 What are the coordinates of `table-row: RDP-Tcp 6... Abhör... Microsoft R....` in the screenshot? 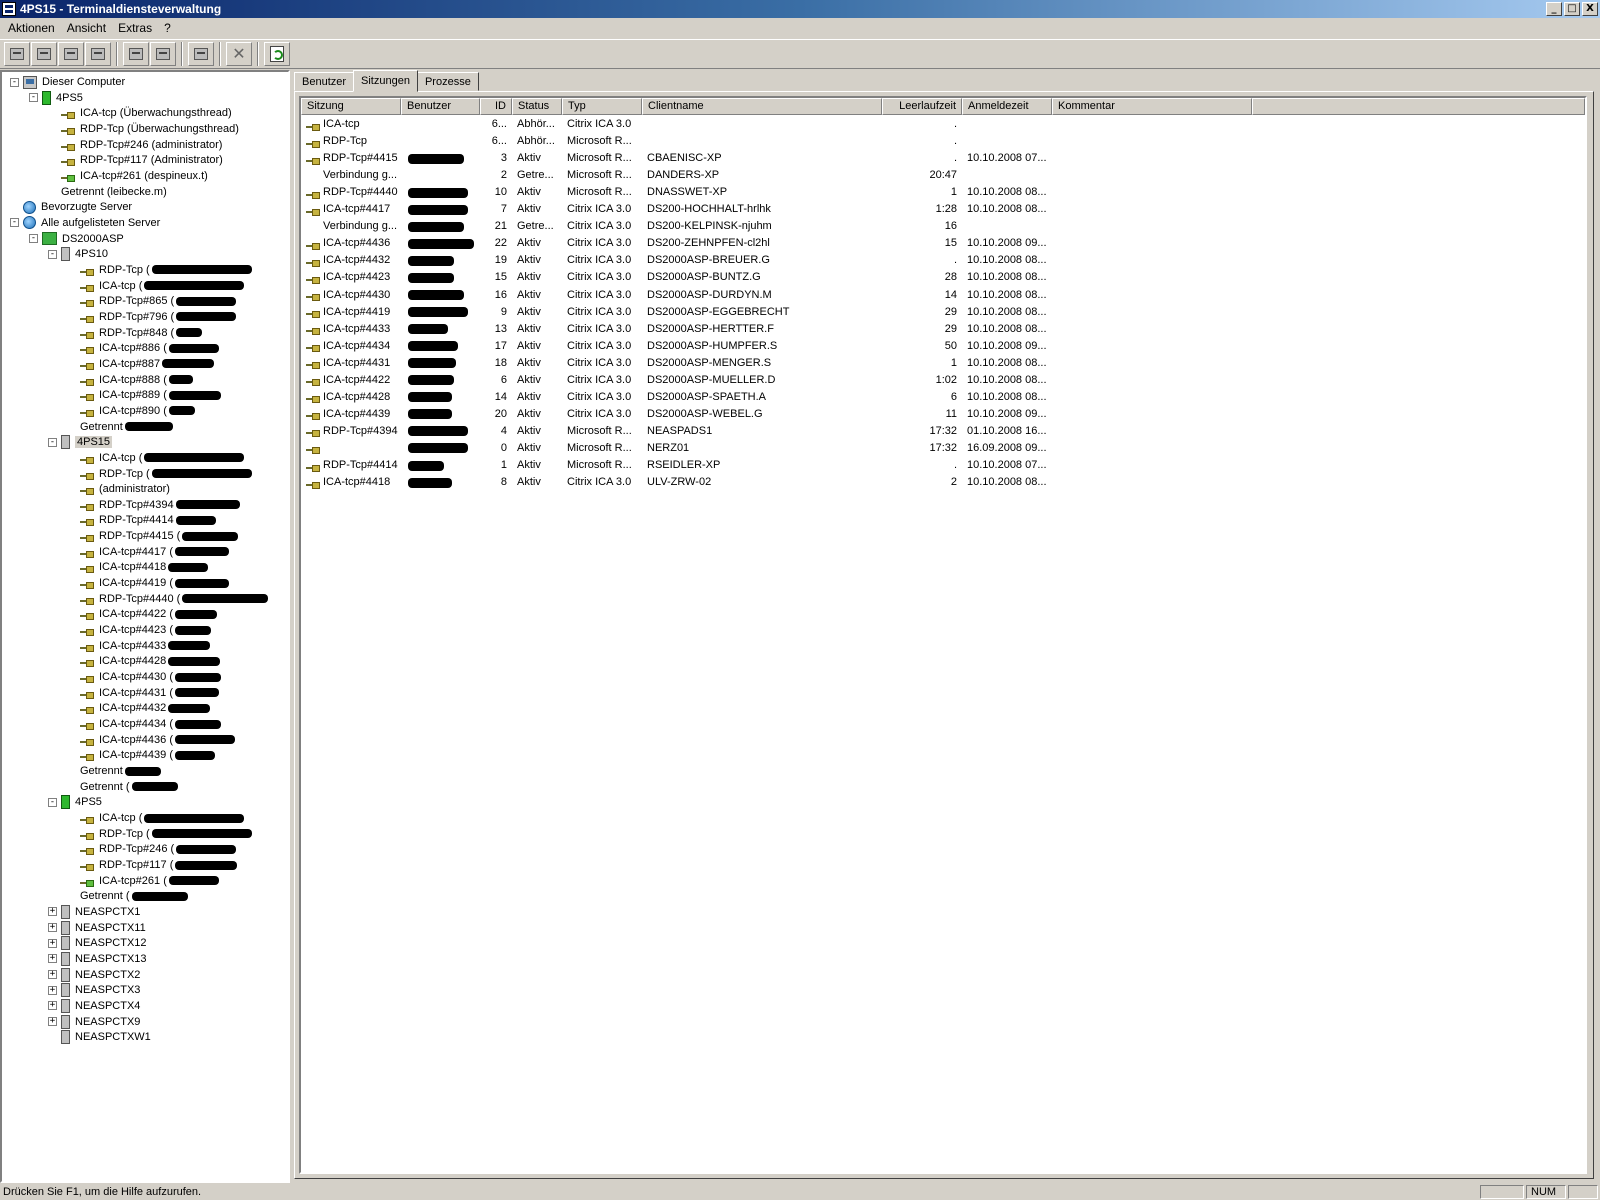 It's located at (943, 141).